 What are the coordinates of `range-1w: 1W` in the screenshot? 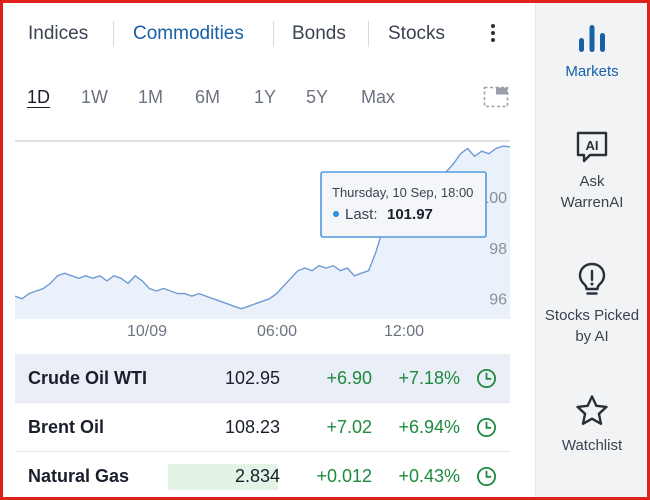 It's located at (94, 97).